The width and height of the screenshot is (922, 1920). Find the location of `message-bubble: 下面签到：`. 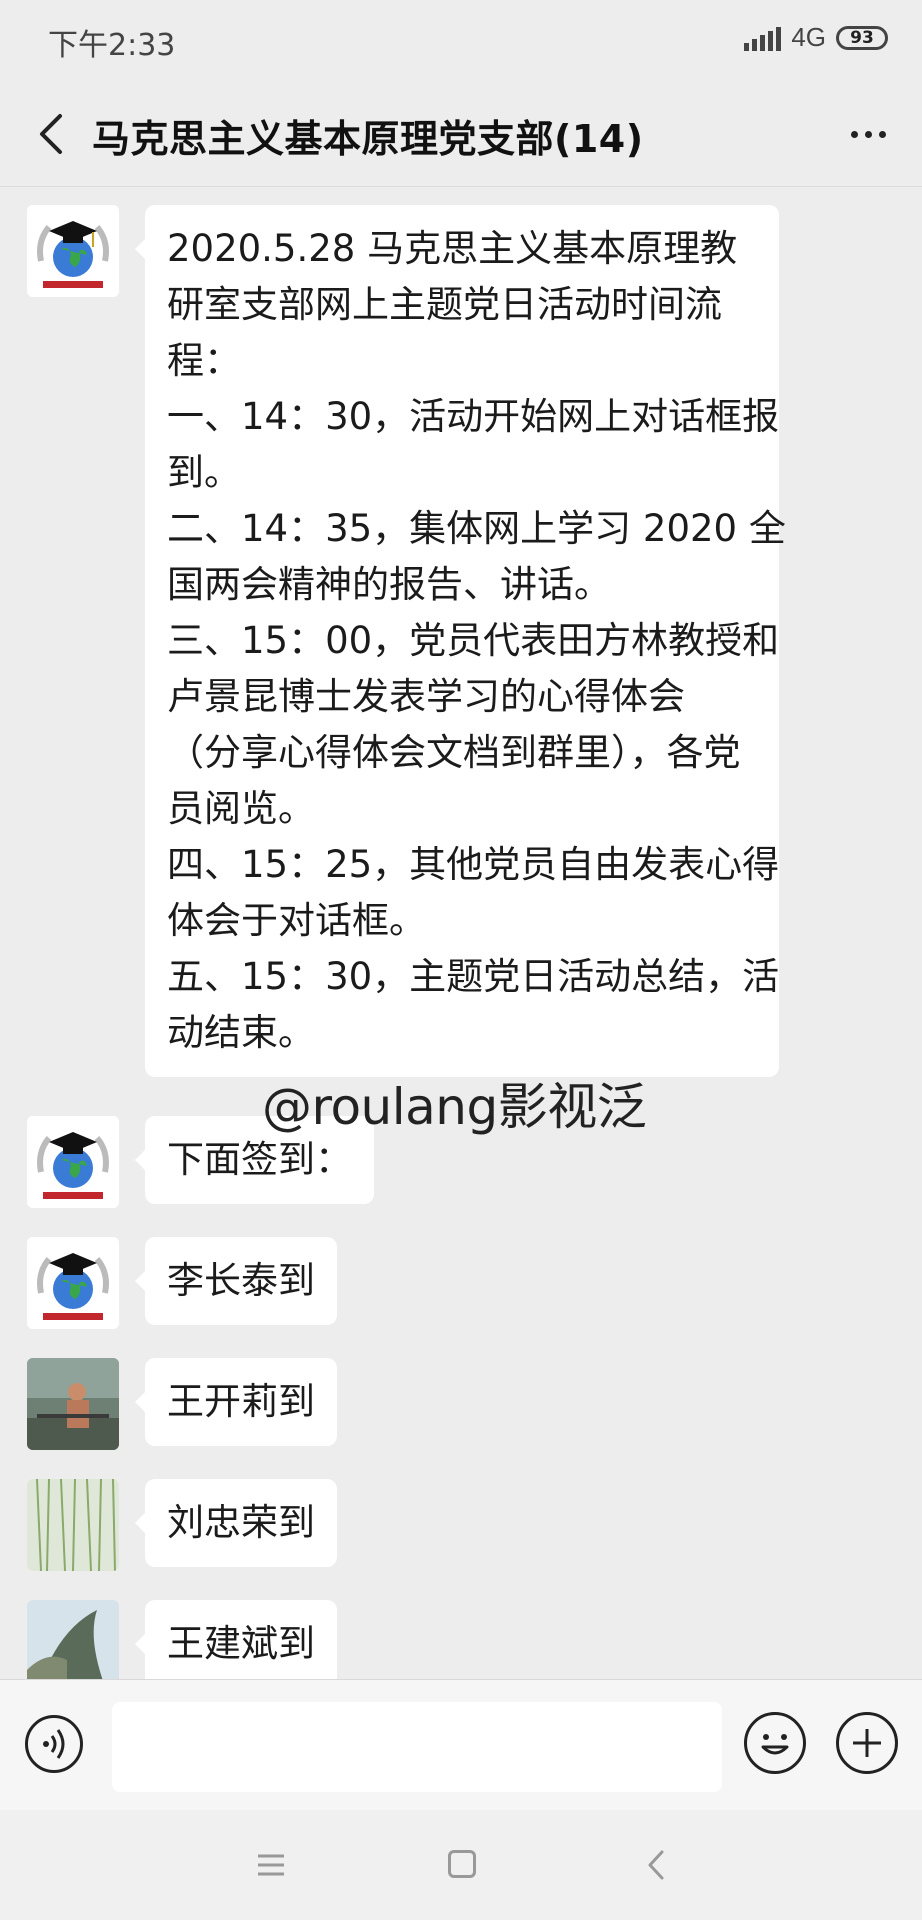

message-bubble: 下面签到： is located at coordinates (254, 1160).